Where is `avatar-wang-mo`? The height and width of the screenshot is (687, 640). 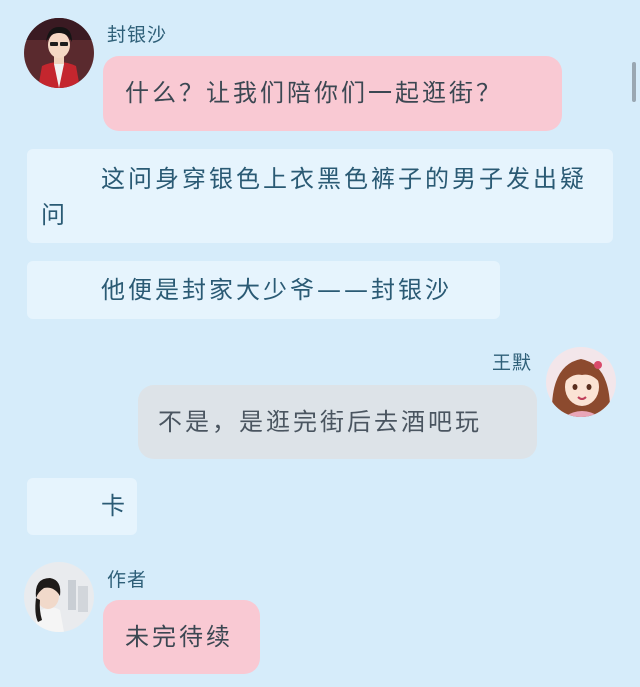 avatar-wang-mo is located at coordinates (581, 382).